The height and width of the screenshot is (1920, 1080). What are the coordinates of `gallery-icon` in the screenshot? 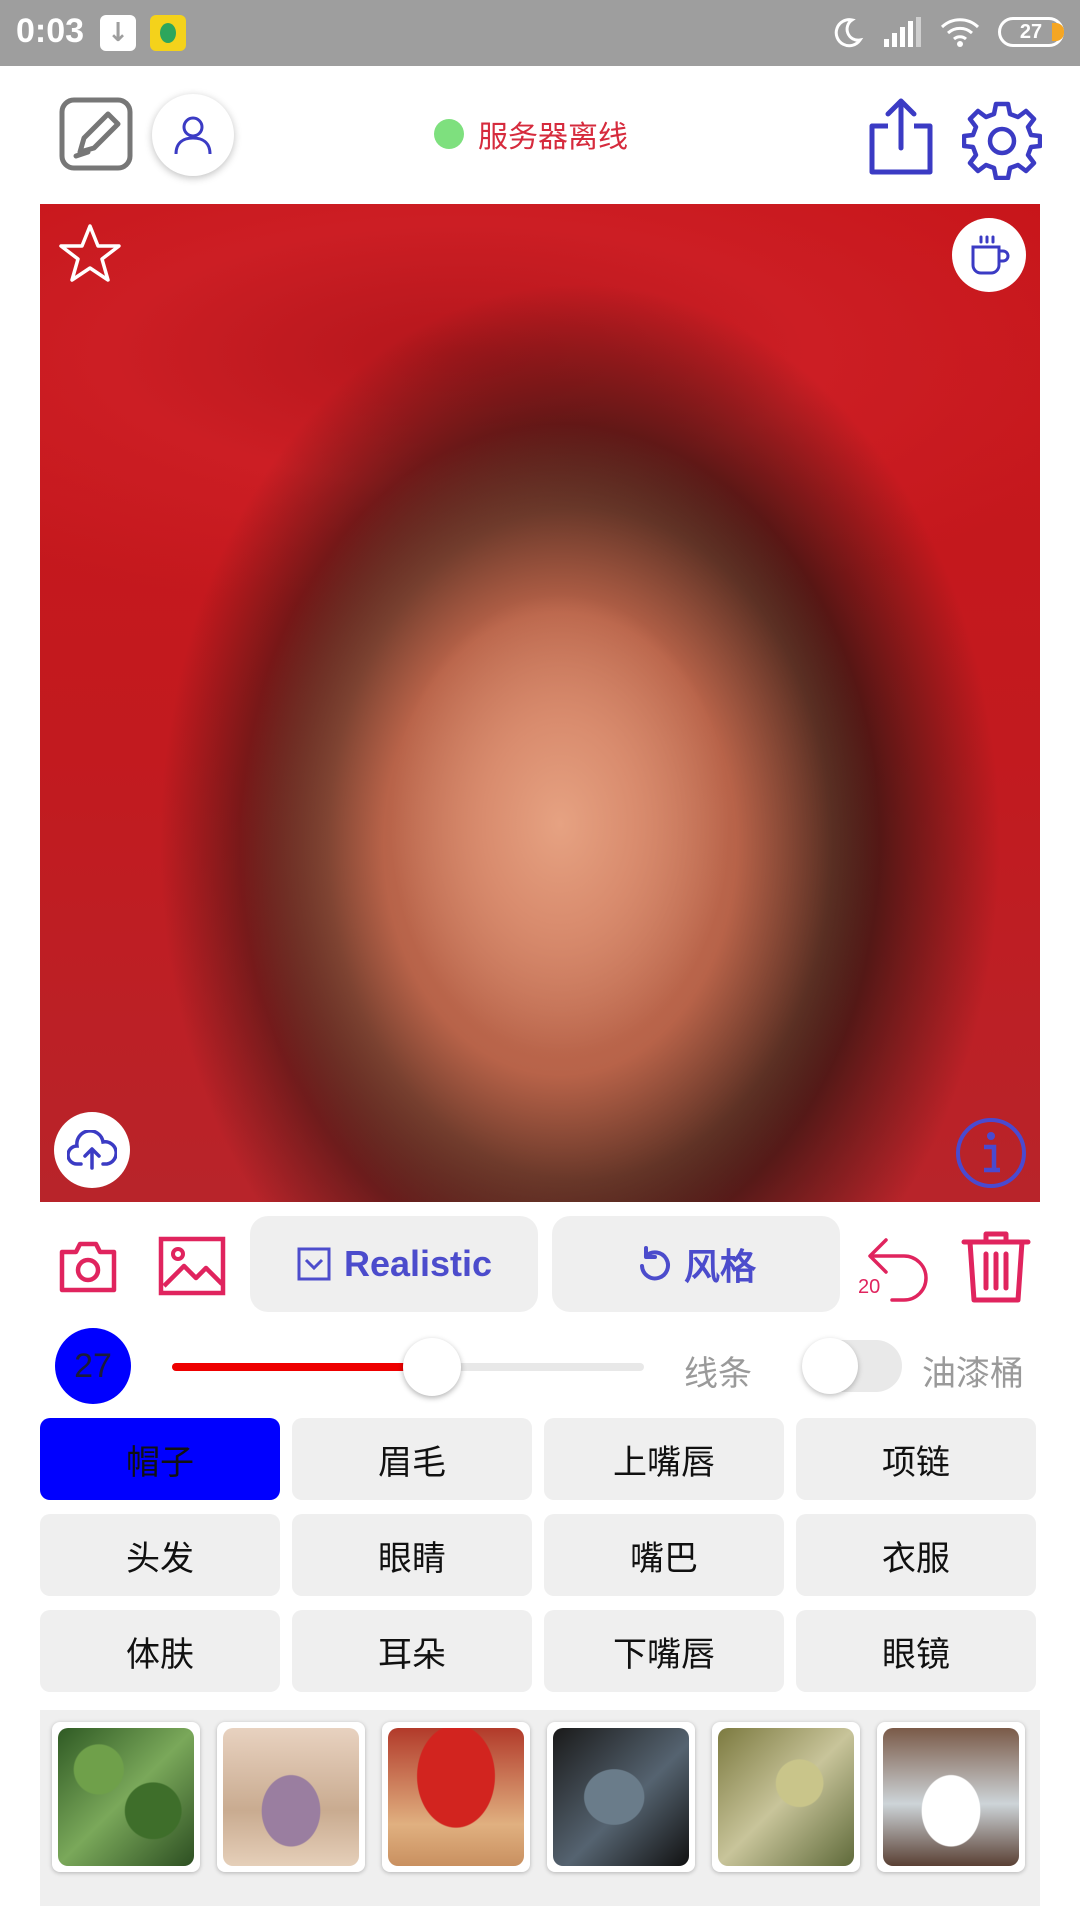 It's located at (192, 1266).